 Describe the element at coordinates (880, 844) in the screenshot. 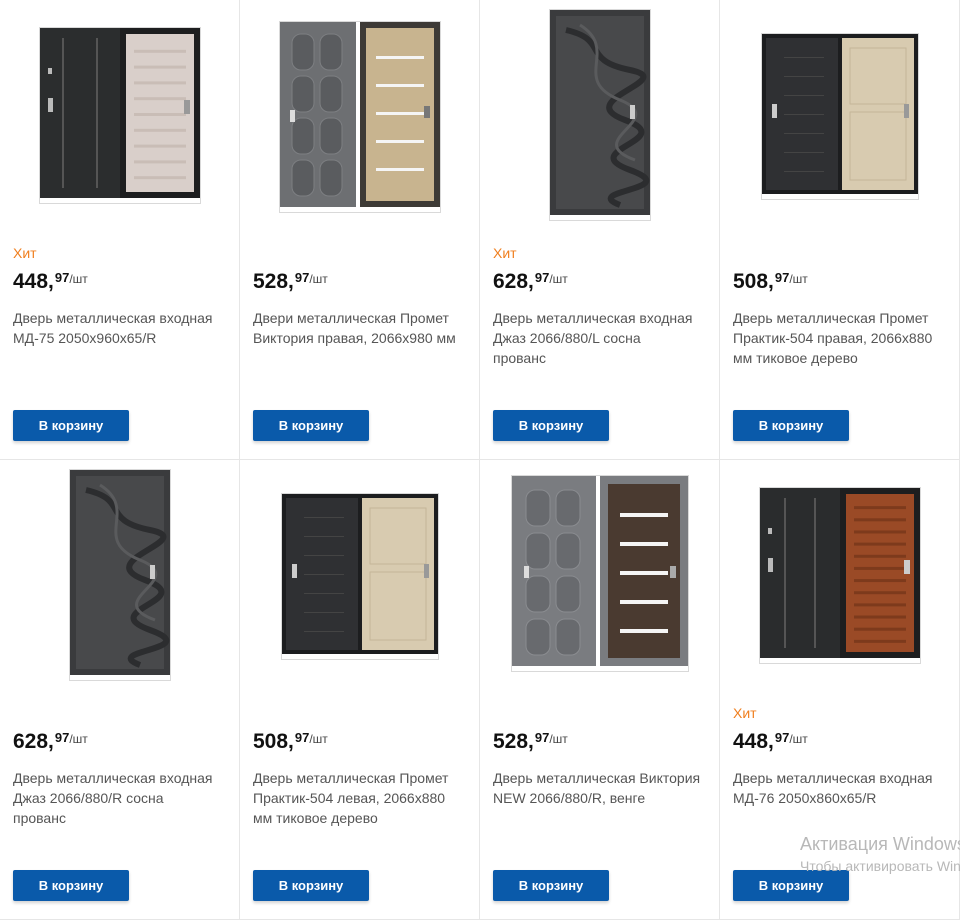

I see `watermark-title: Активация Windows` at that location.